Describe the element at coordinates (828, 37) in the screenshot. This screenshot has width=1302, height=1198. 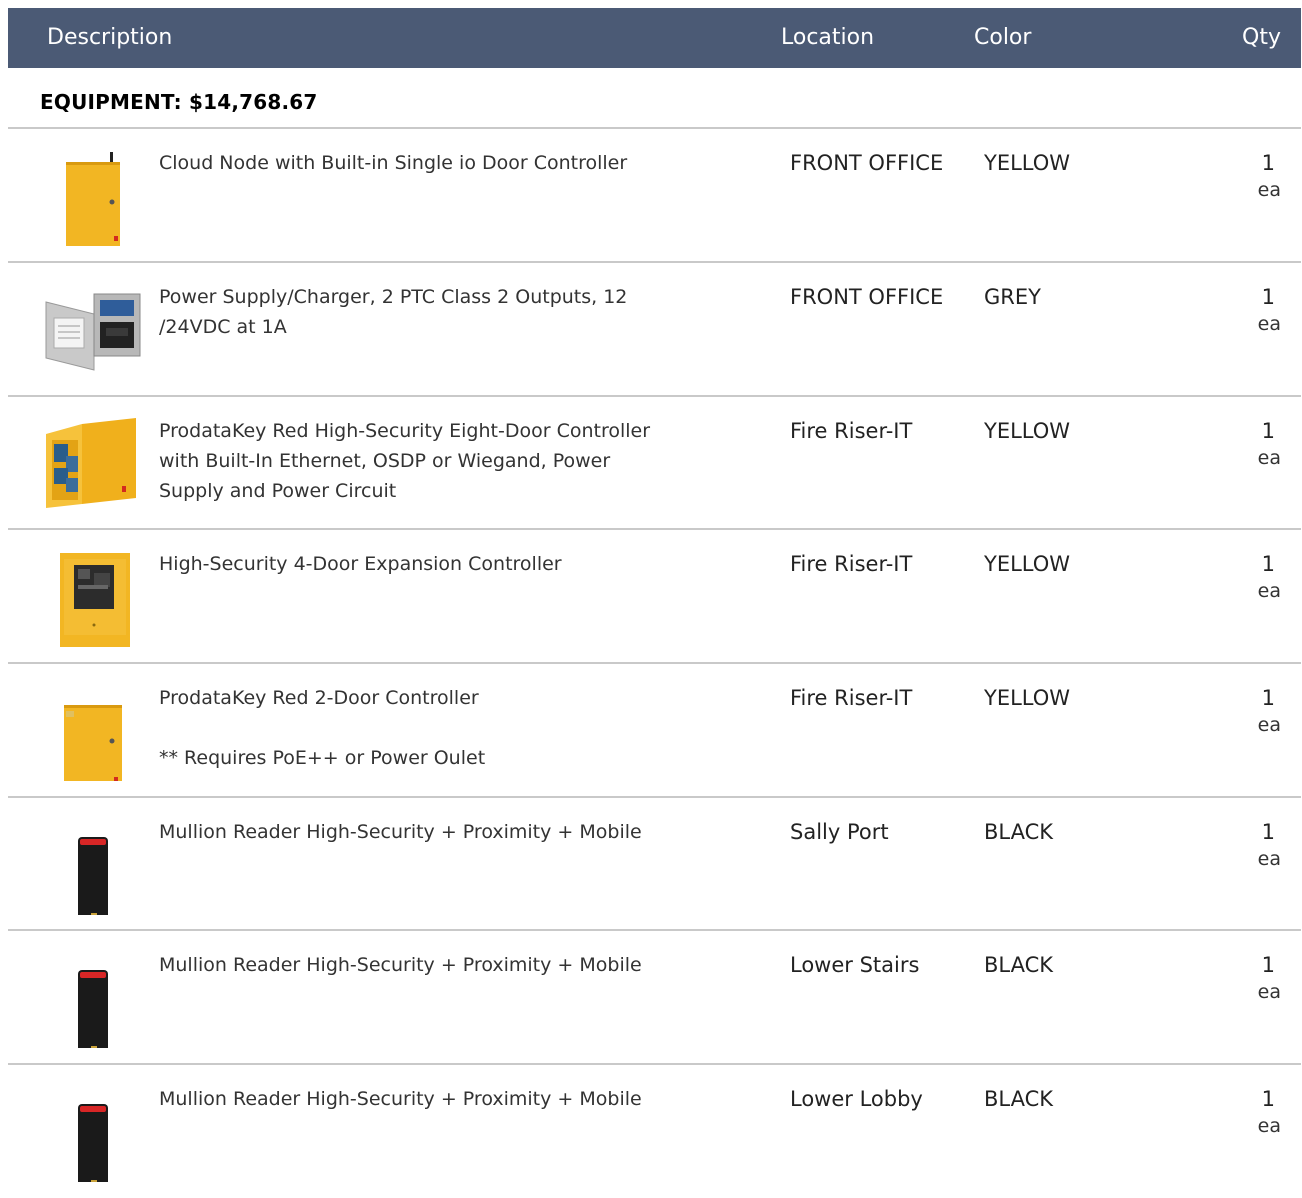
I see `header-location: Location` at that location.